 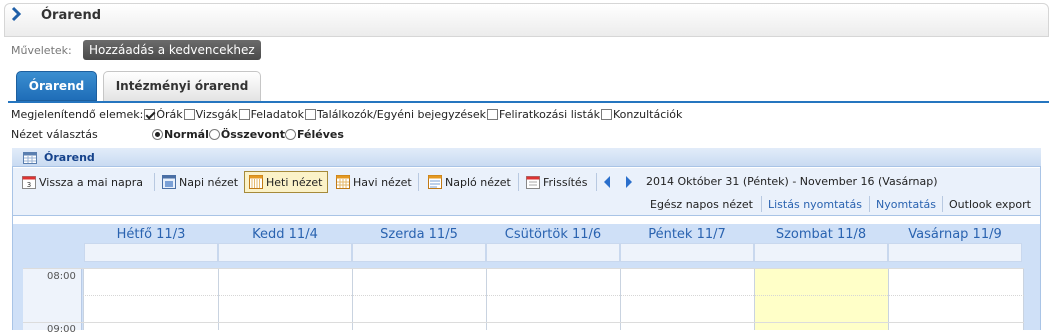 I want to click on daily-view-label: Napi nézet, so click(x=209, y=182).